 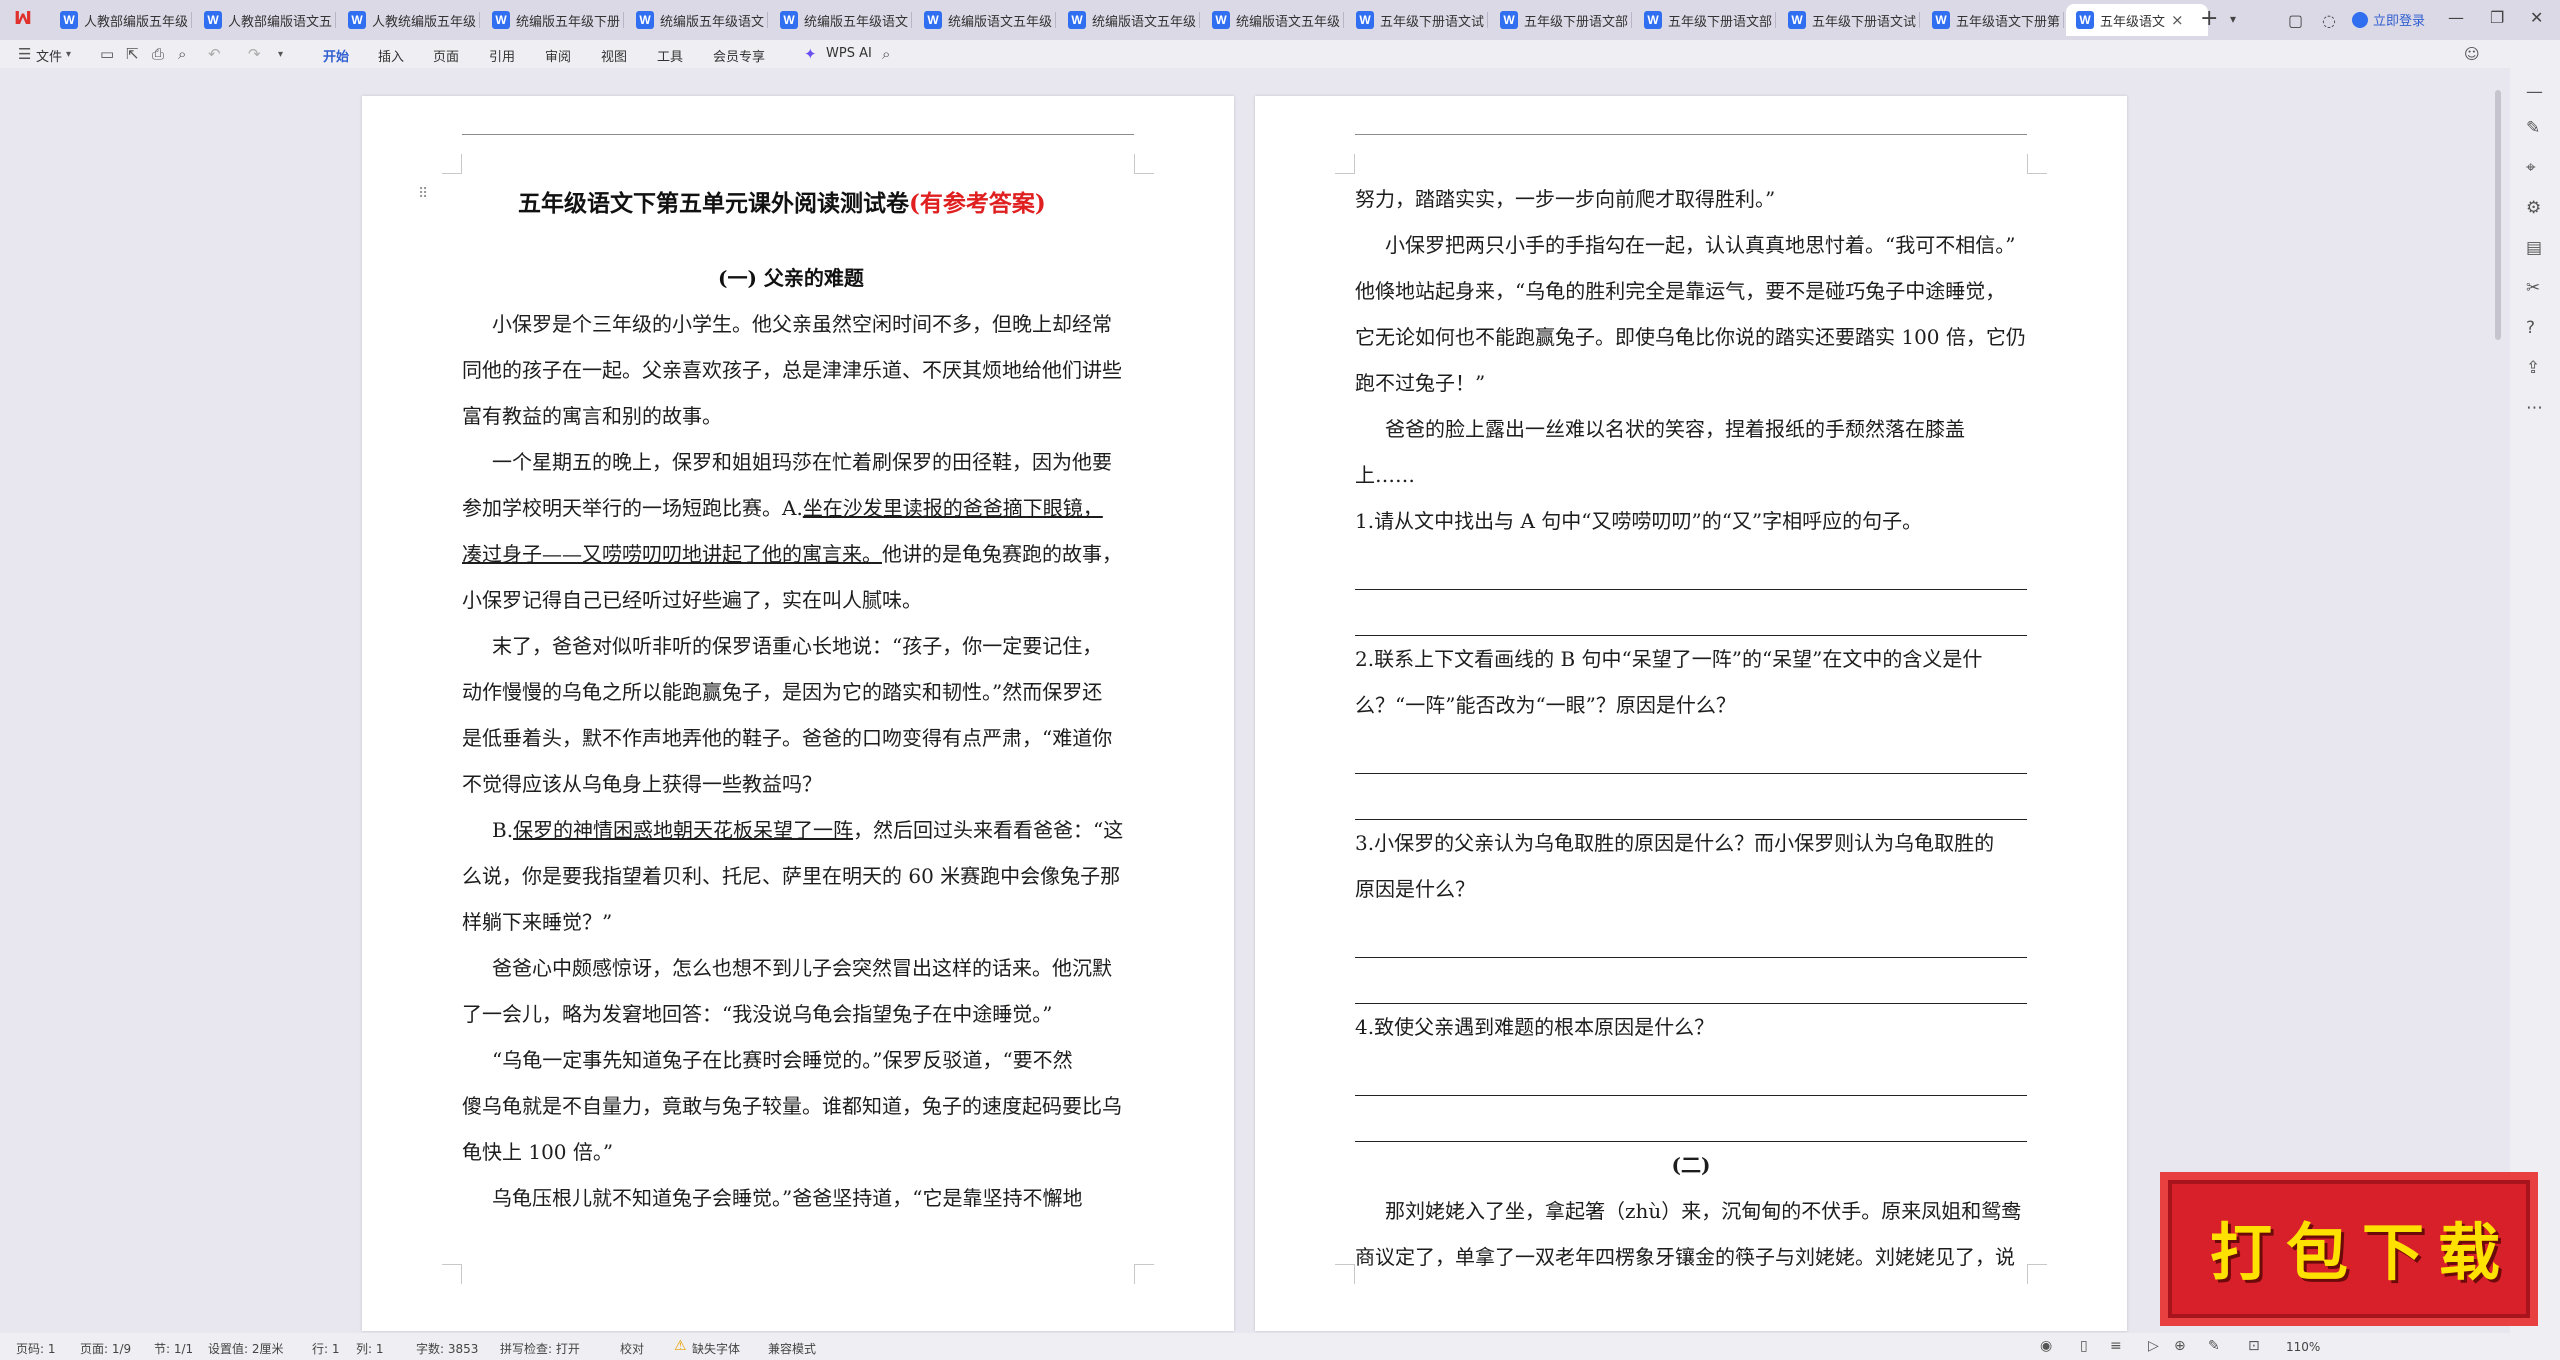 I want to click on tab-list-chevron-icon: ▾, so click(x=2233, y=19).